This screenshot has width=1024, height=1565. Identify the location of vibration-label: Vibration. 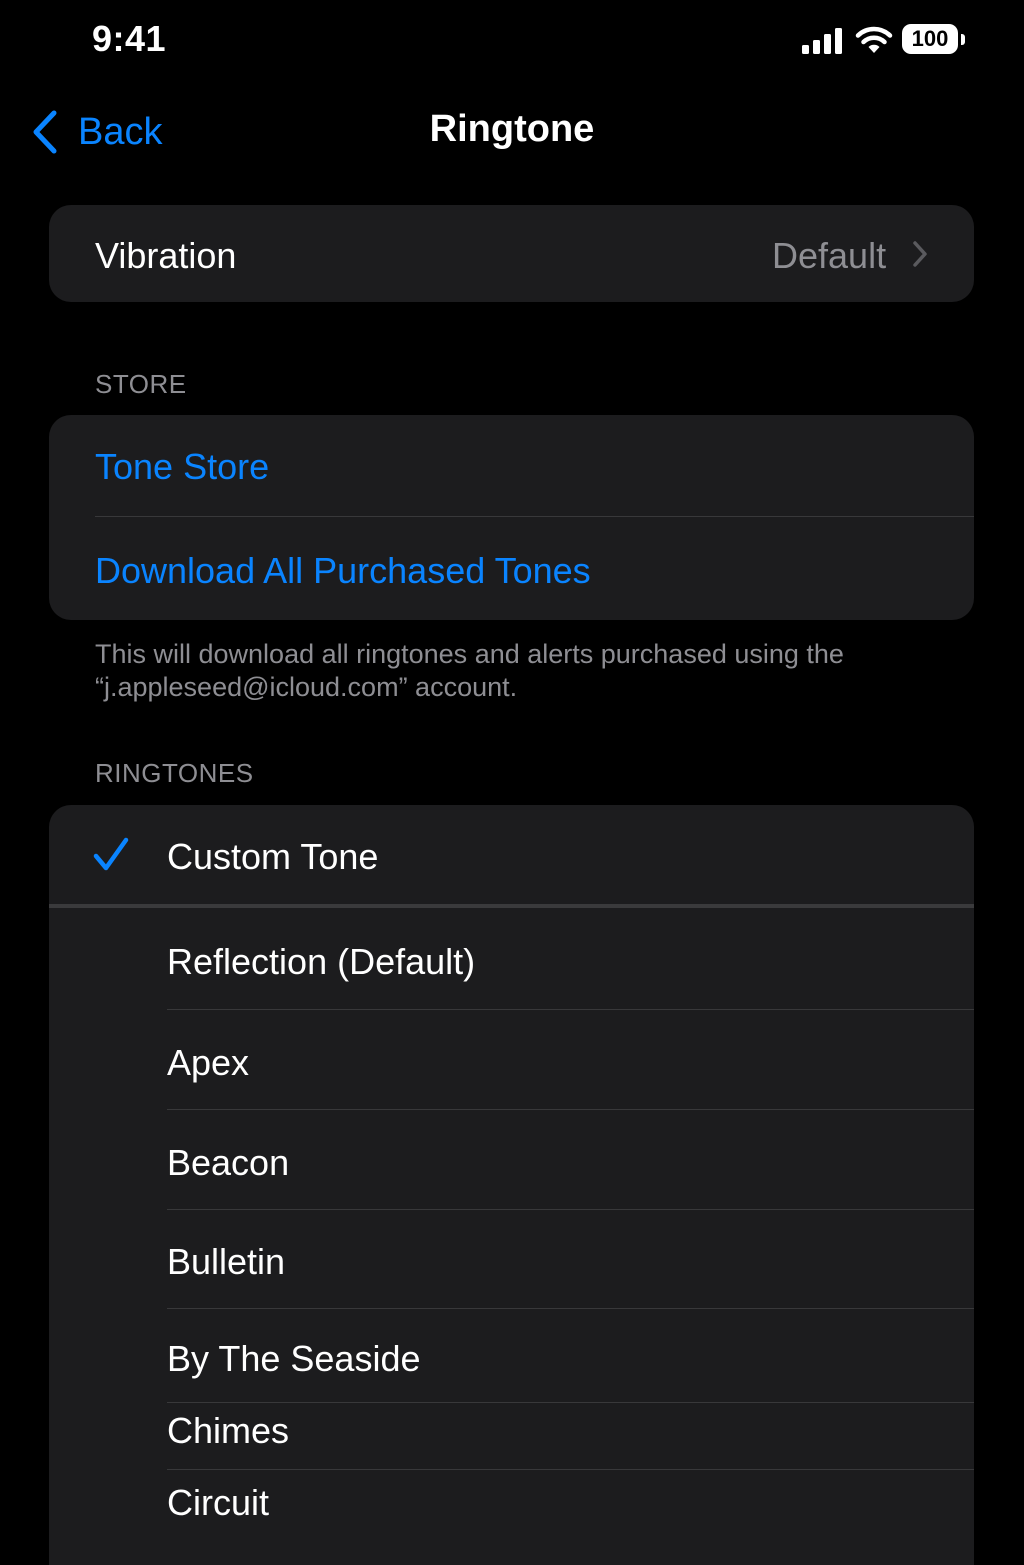
(166, 255).